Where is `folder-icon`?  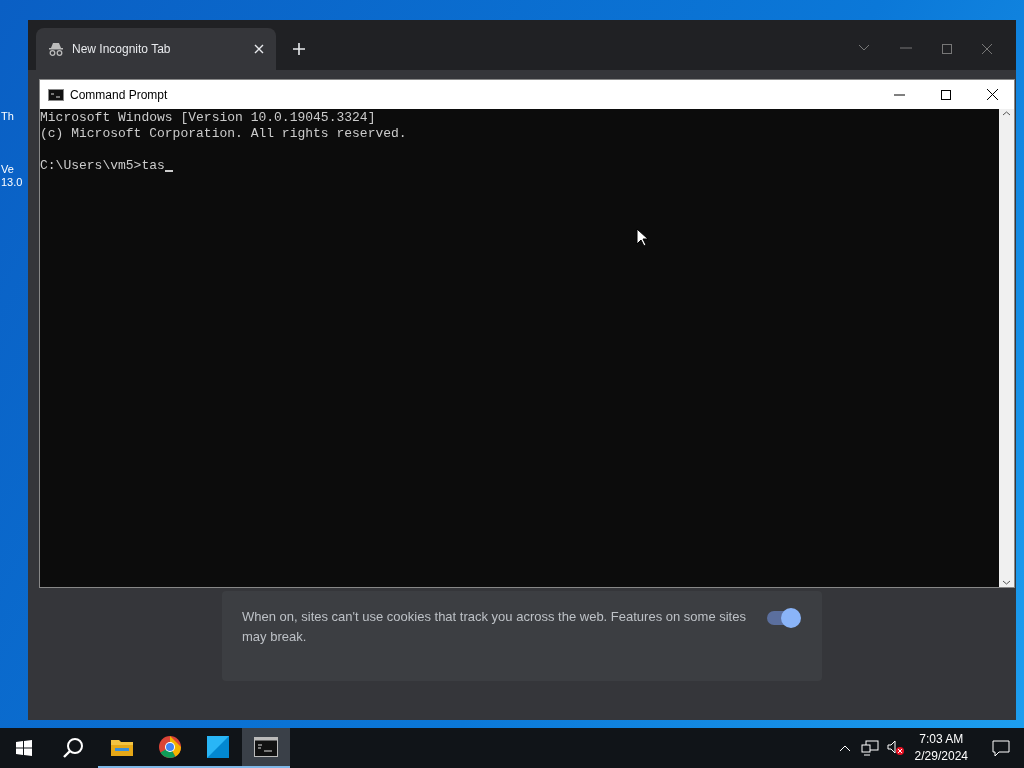
folder-icon is located at coordinates (122, 747).